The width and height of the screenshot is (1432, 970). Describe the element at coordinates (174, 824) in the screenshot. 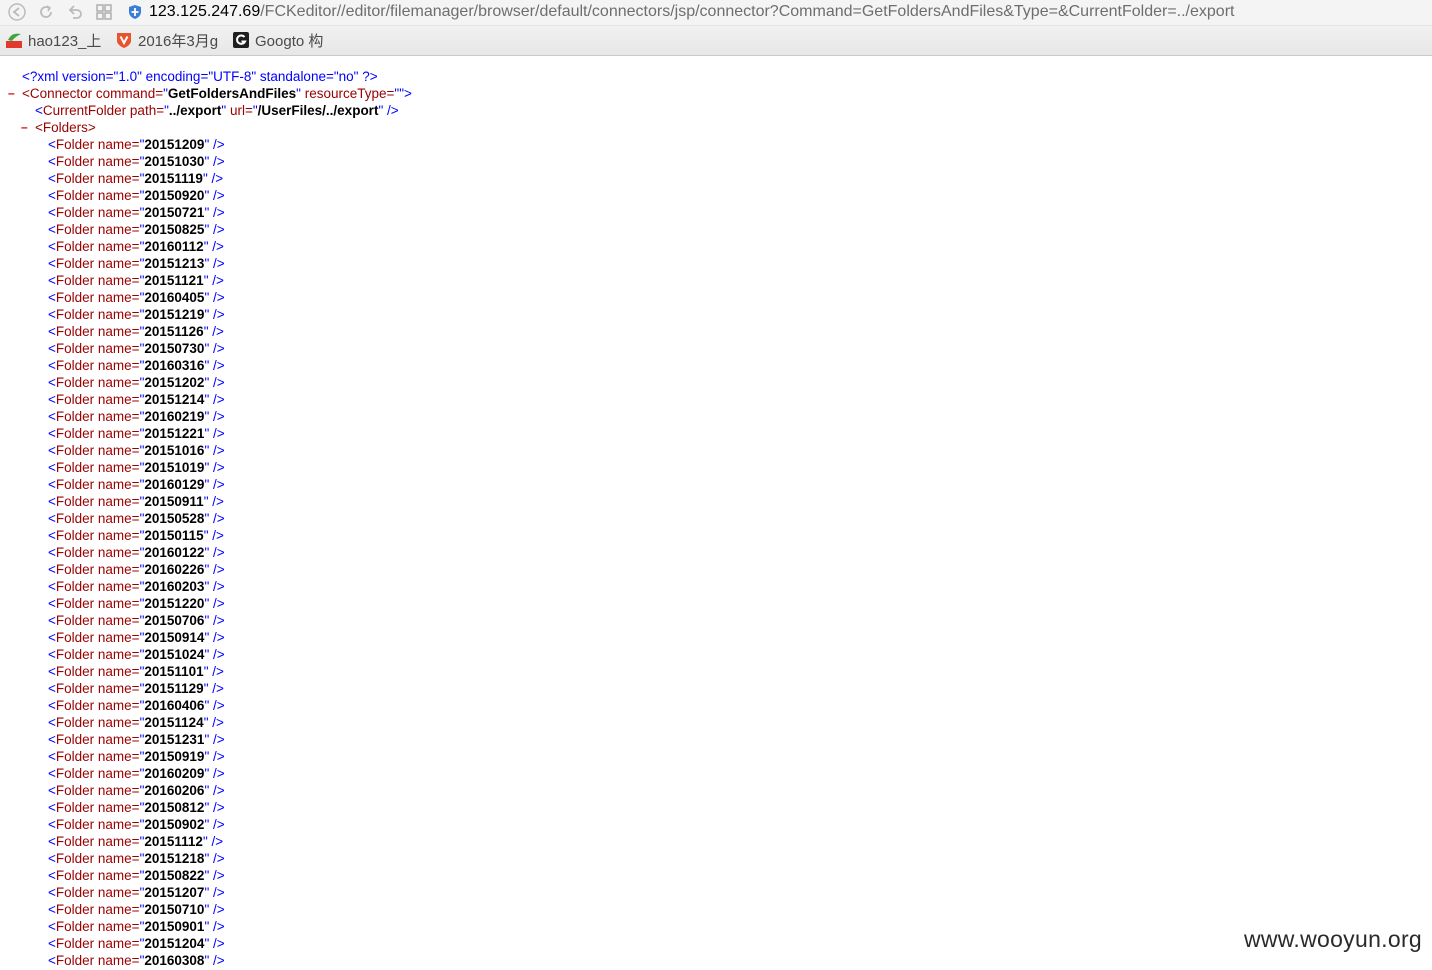

I see `folder-name-value: 20150902` at that location.